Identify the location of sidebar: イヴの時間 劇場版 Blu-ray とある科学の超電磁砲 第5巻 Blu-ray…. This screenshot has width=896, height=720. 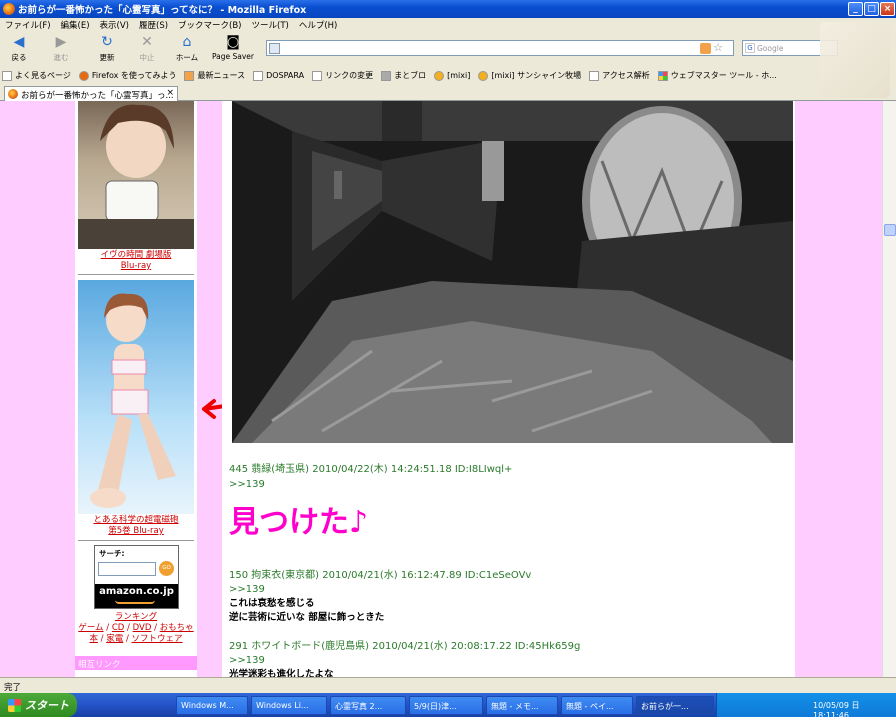
(136, 389).